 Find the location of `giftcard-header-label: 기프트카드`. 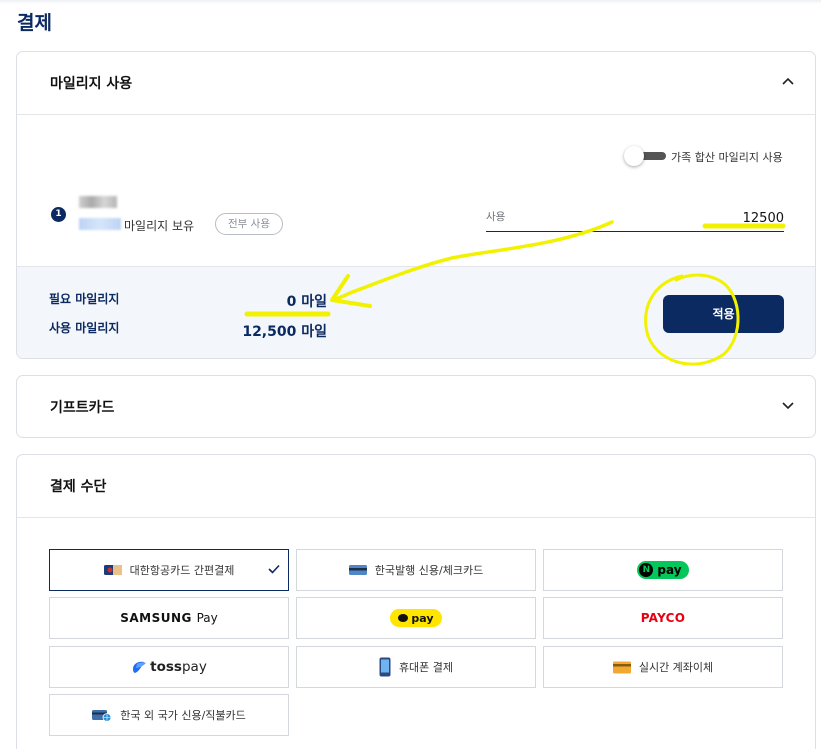

giftcard-header-label: 기프트카드 is located at coordinates (82, 408).